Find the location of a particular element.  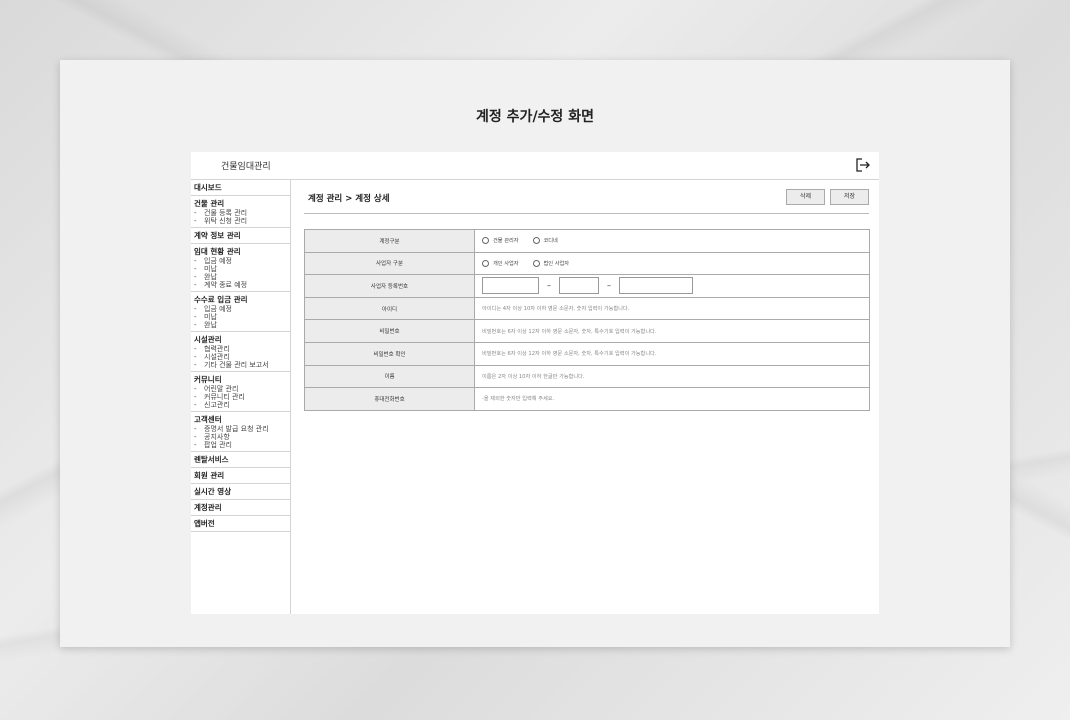

sidebar-item: 건물 관리 is located at coordinates (240, 204).